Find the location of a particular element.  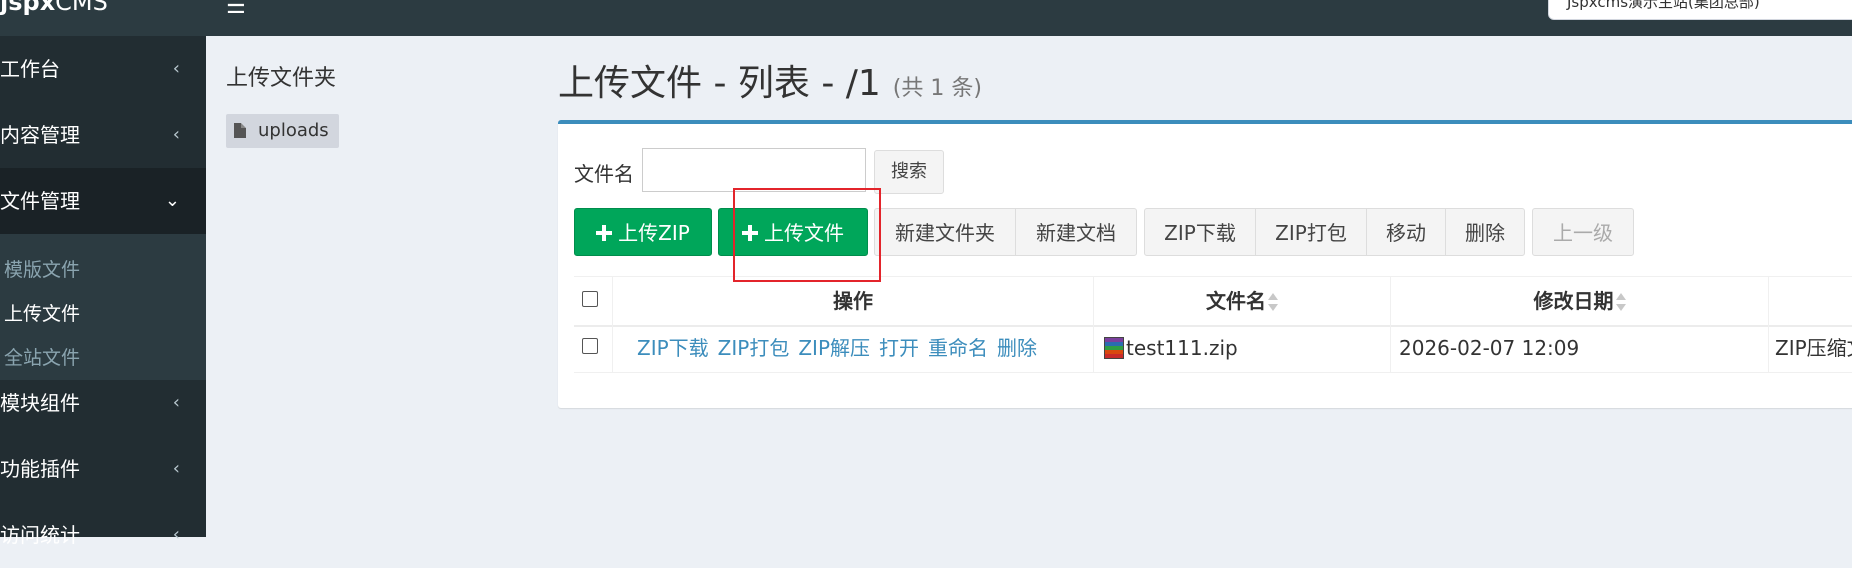

sidebar-subitem-label: 模版文件 is located at coordinates (42, 270).